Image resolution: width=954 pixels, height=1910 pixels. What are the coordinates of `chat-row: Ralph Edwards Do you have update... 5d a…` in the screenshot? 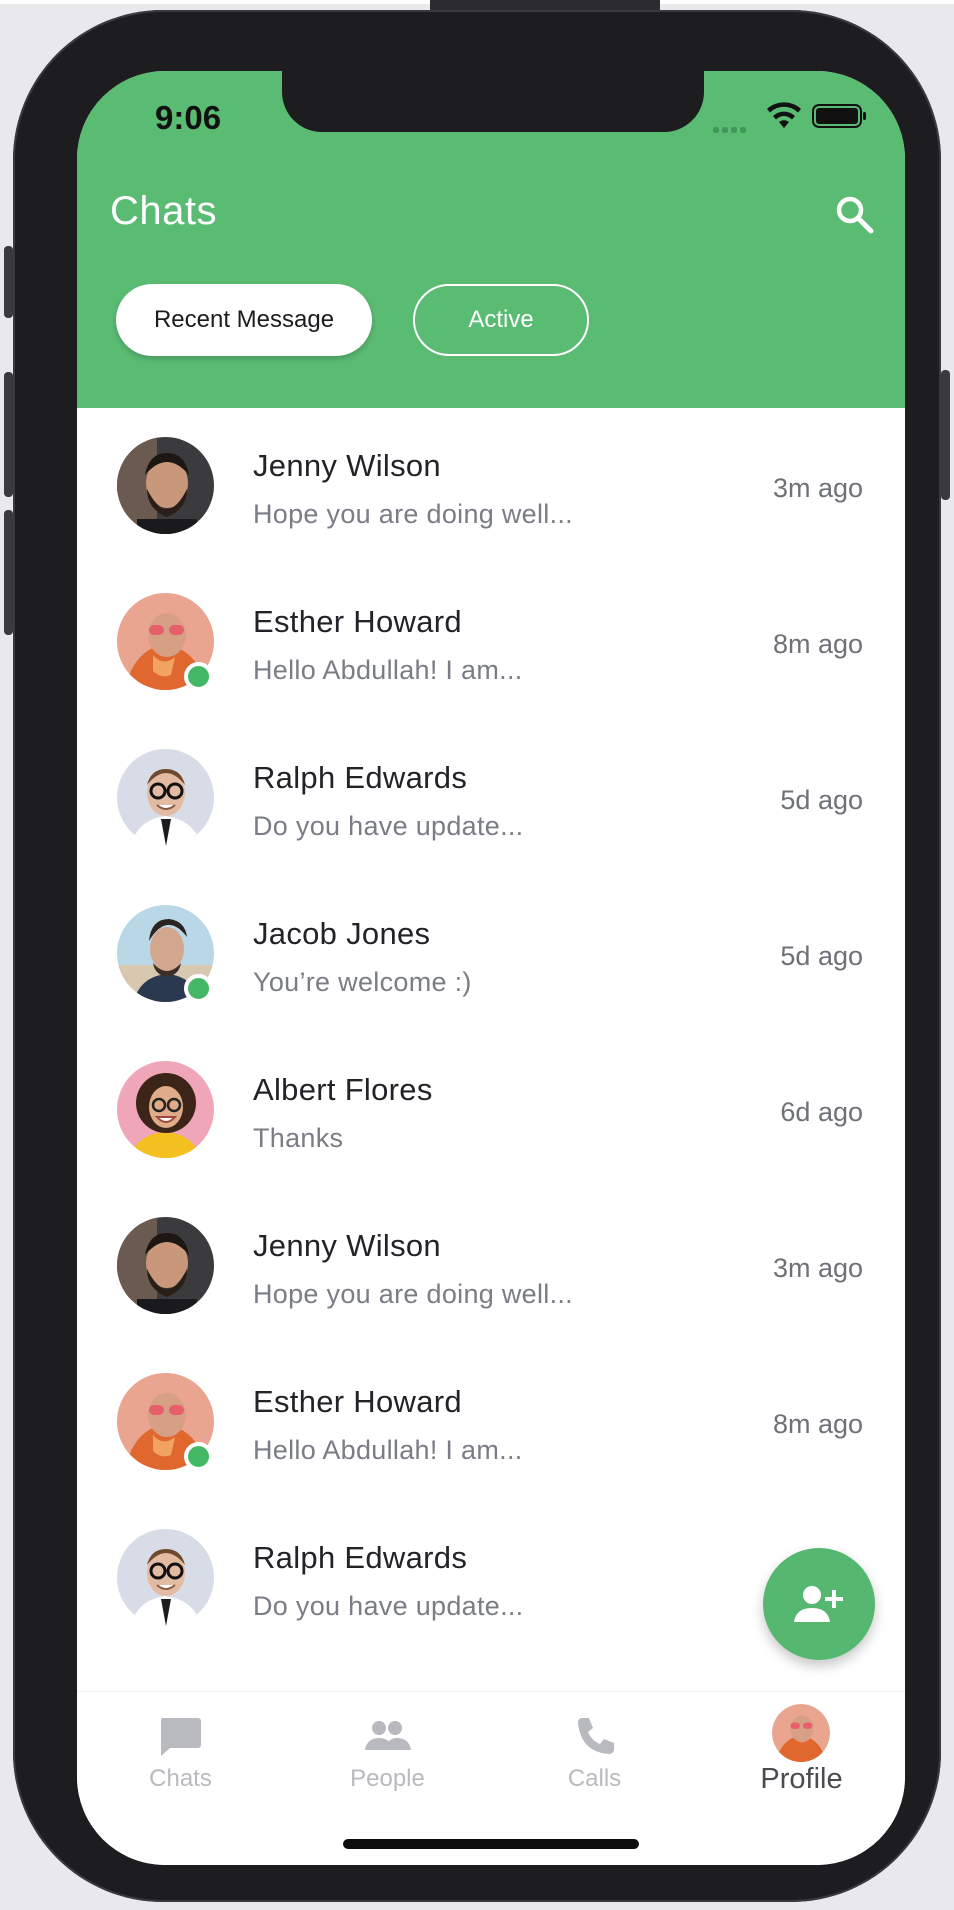 It's located at (491, 798).